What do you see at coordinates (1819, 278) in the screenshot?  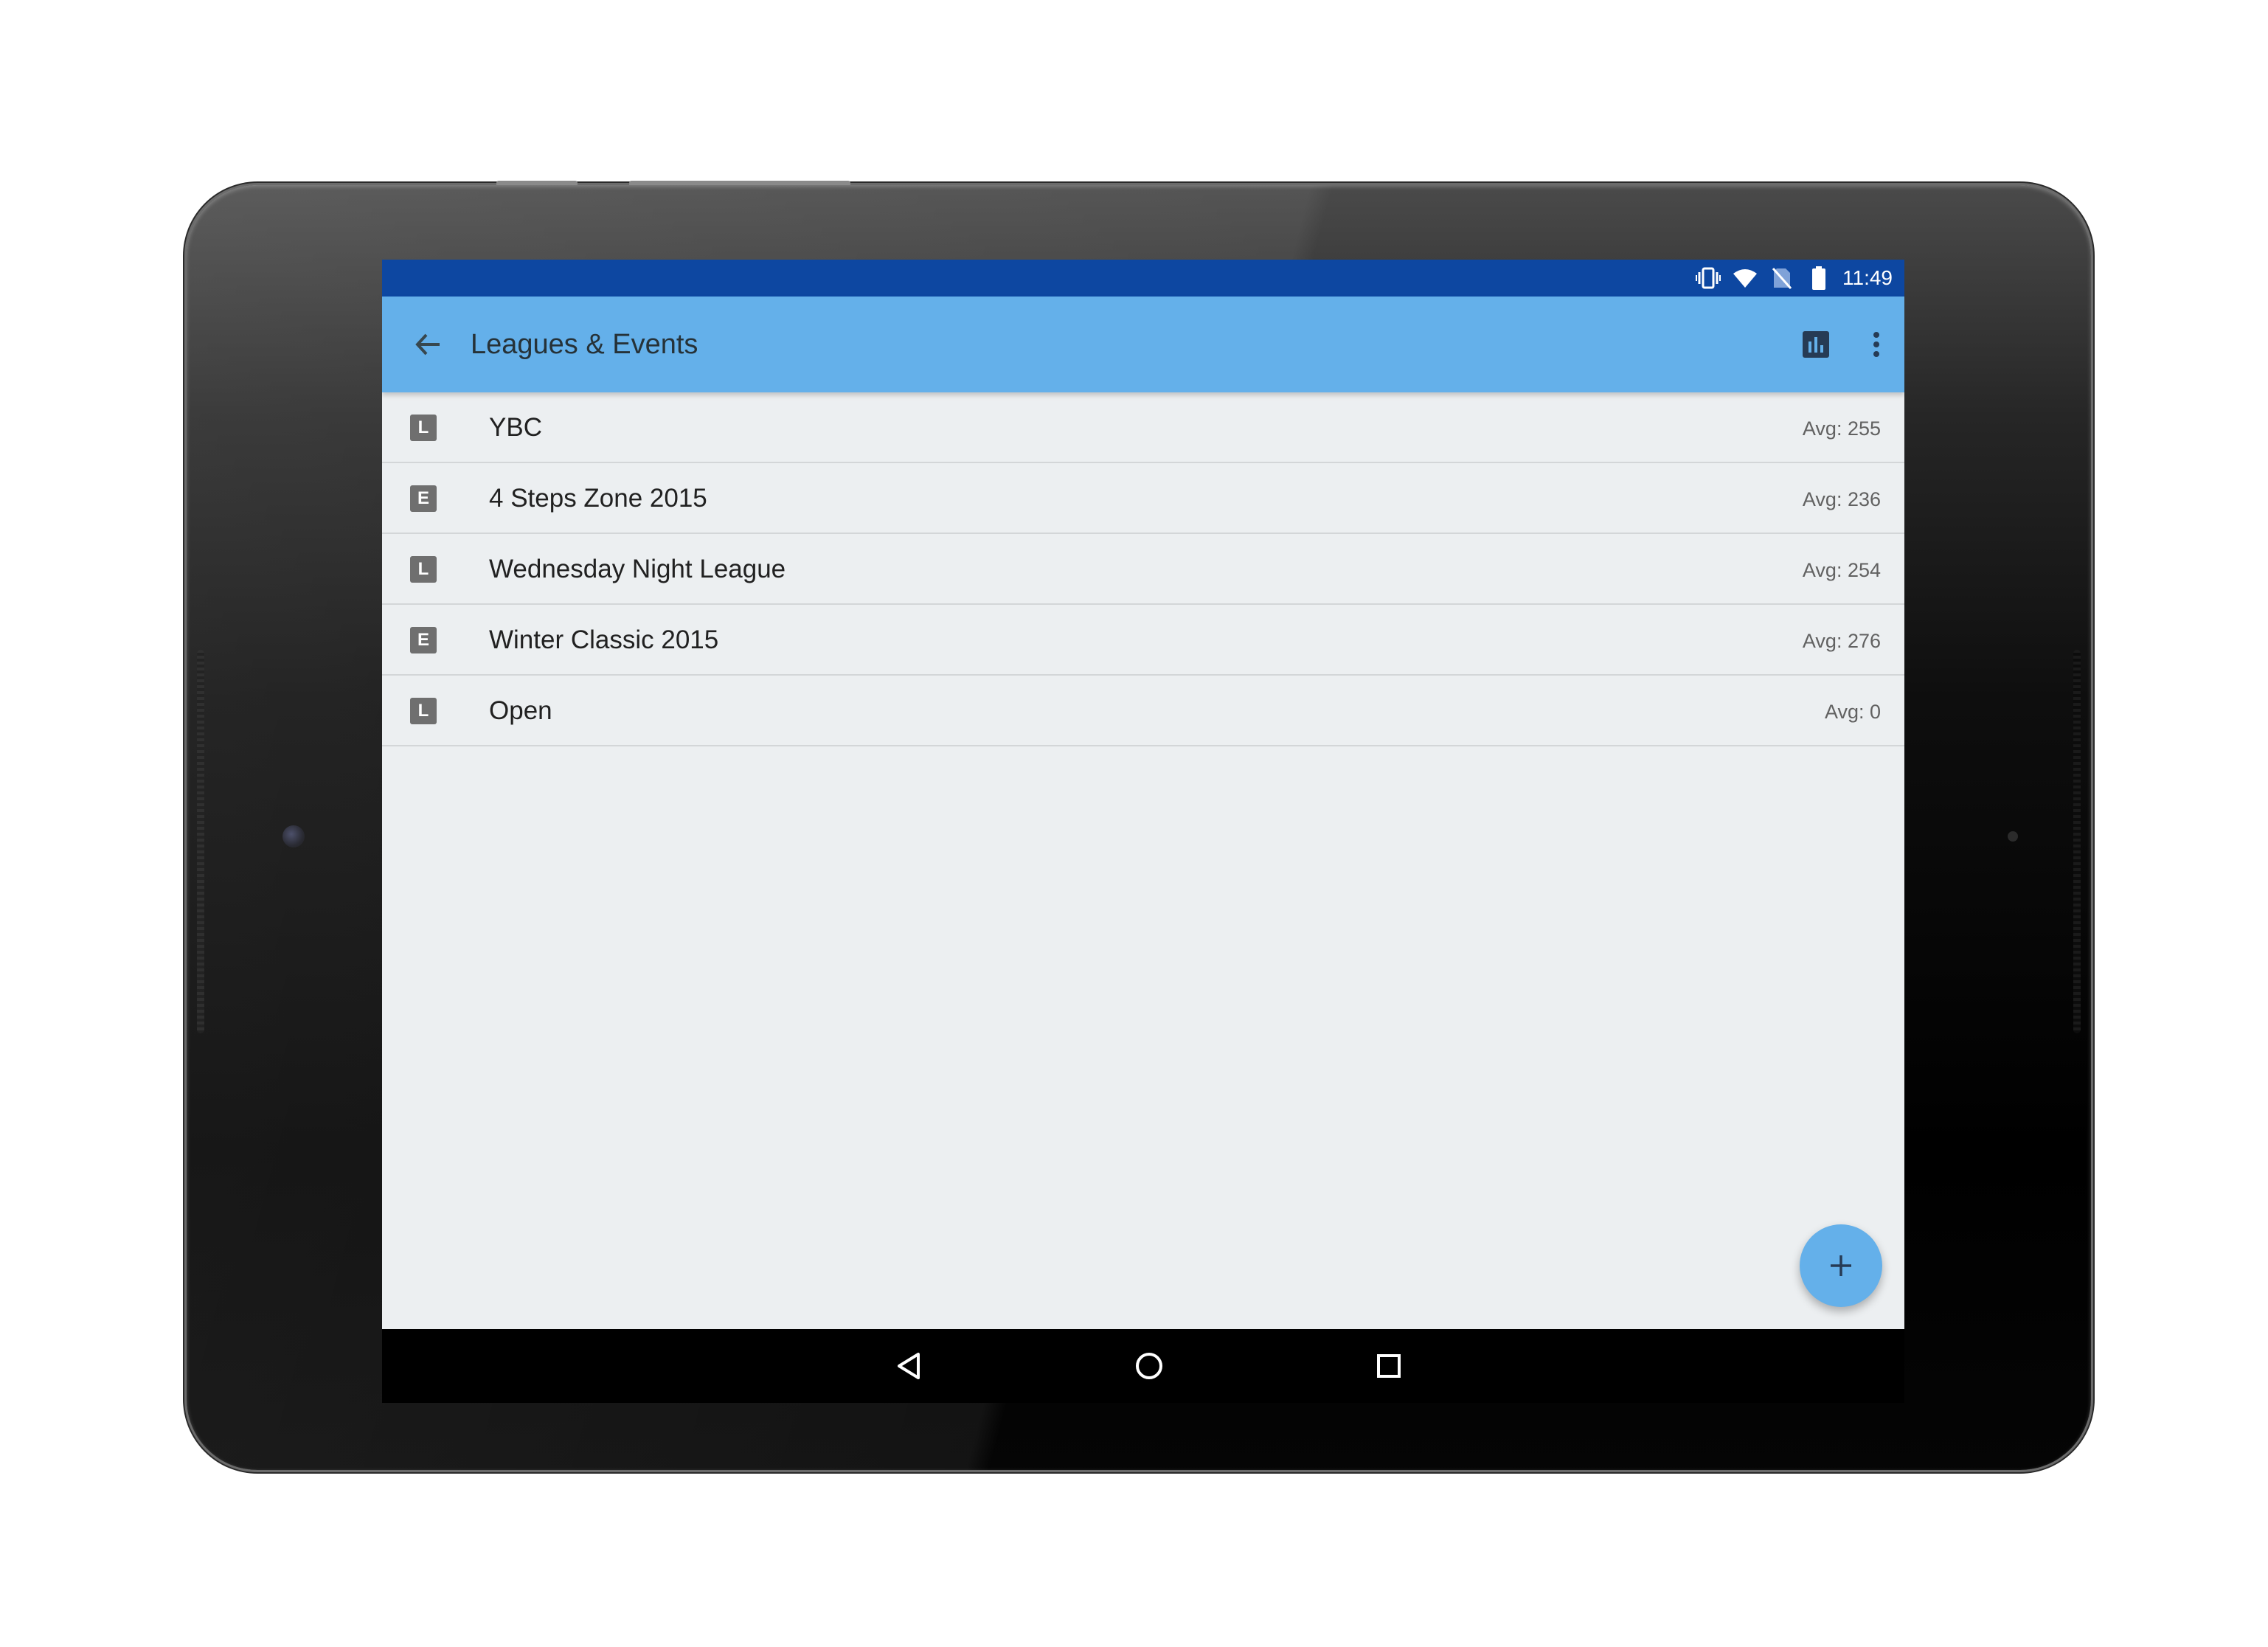 I see `battery-icon` at bounding box center [1819, 278].